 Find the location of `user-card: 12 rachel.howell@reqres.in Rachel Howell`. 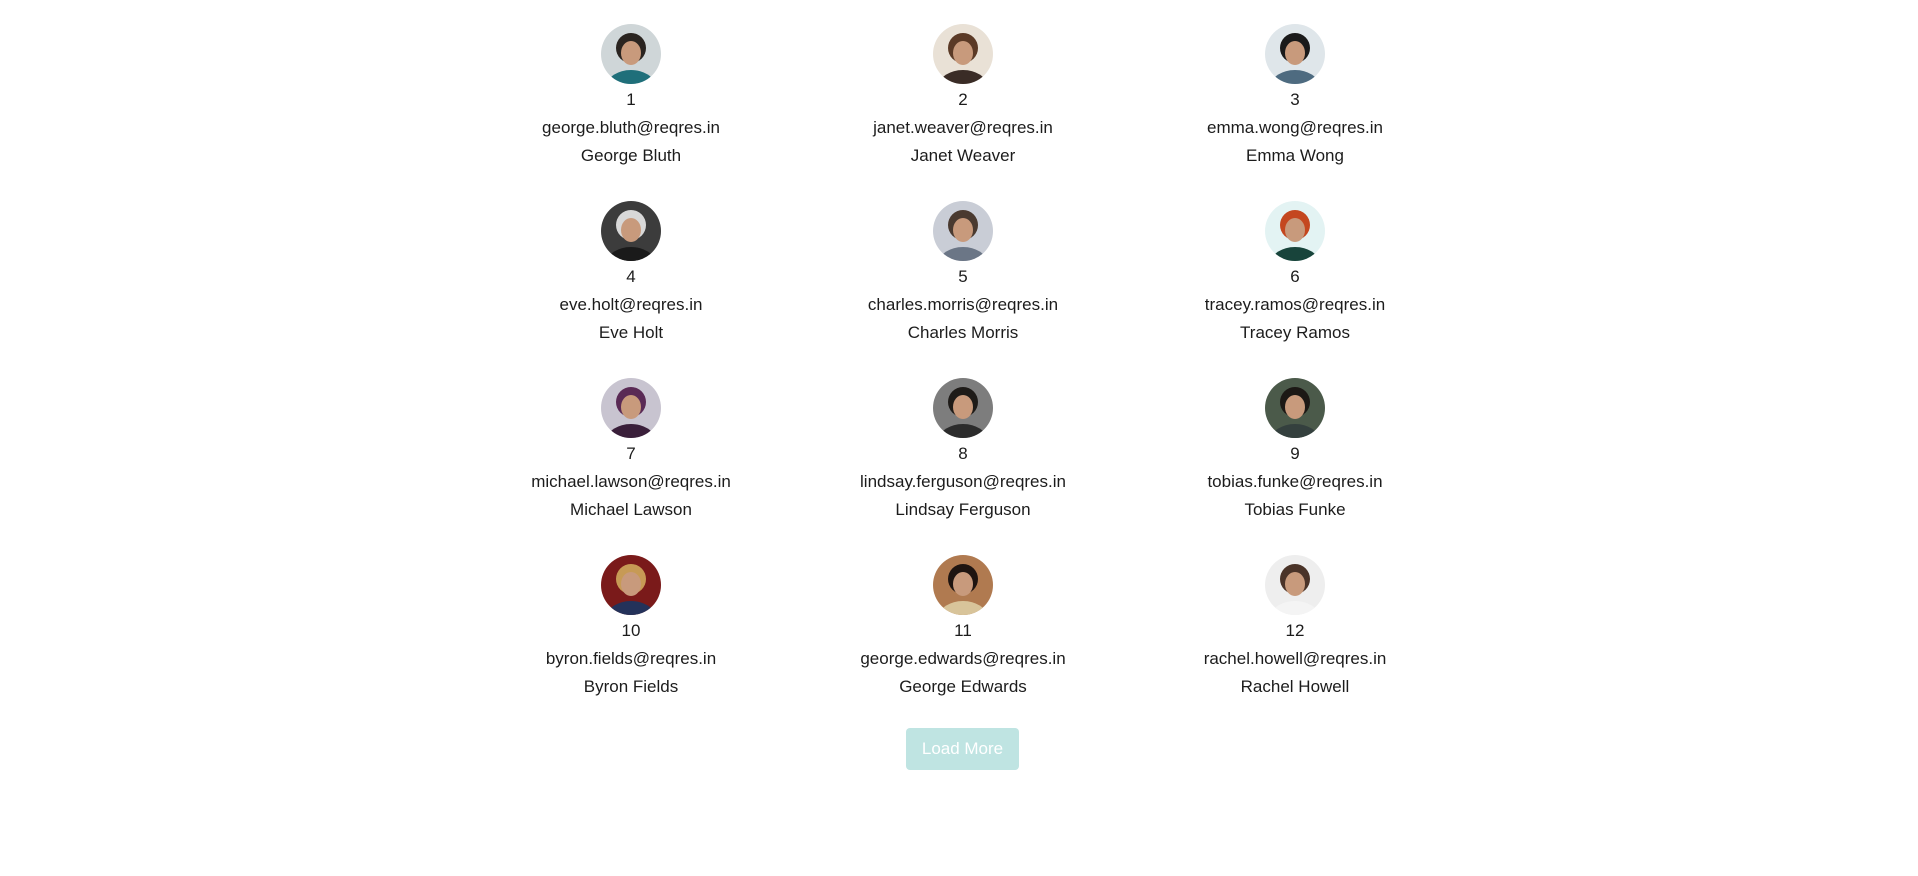

user-card: 12 rachel.howell@reqres.in Rachel Howell is located at coordinates (1295, 616).